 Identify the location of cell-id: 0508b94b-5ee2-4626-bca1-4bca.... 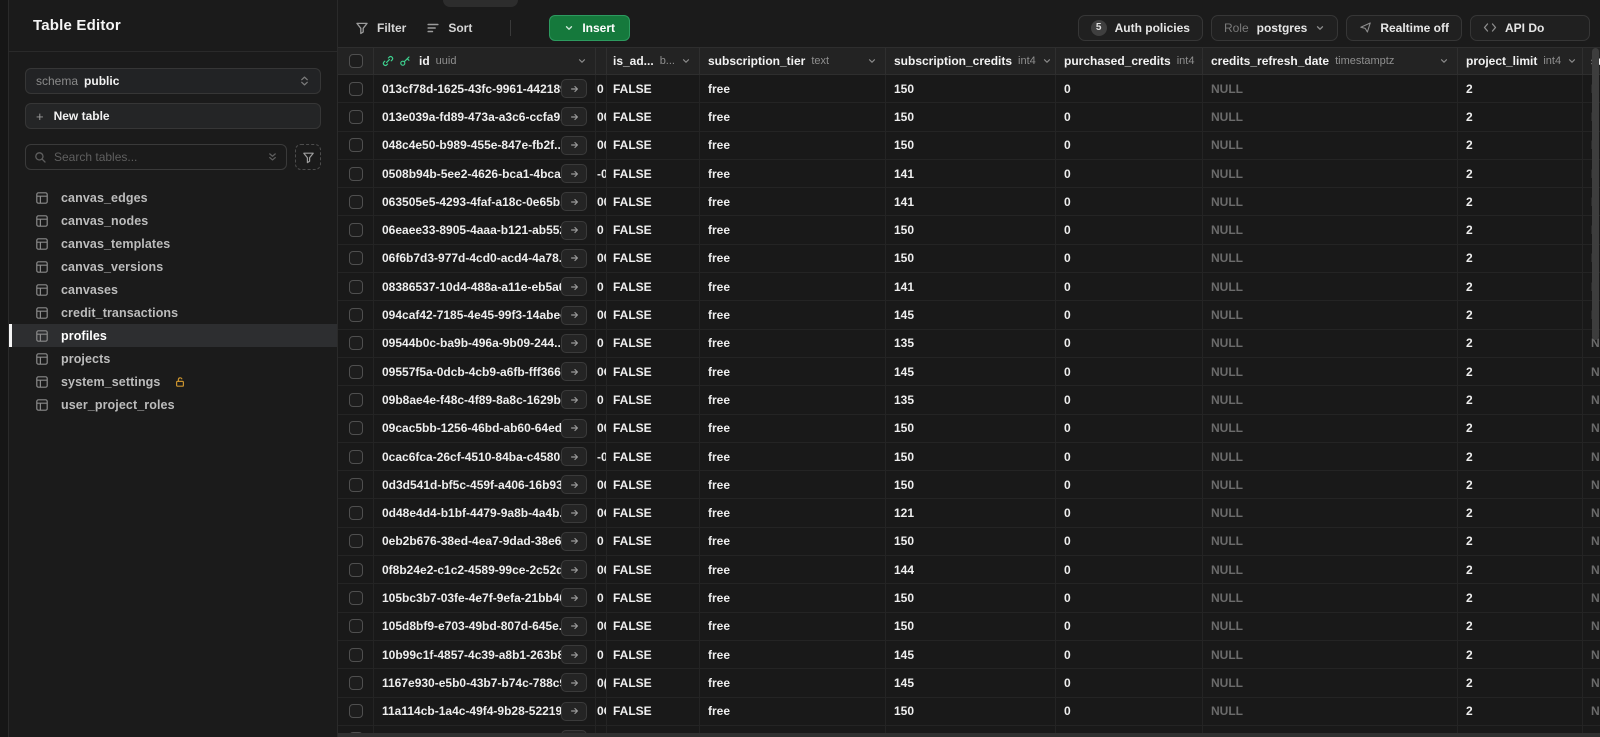
(485, 173).